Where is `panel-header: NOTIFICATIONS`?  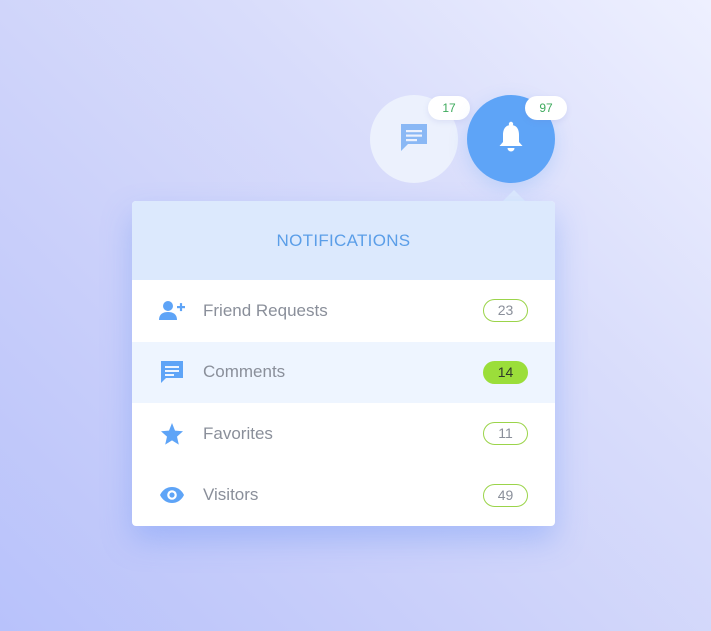
panel-header: NOTIFICATIONS is located at coordinates (343, 240).